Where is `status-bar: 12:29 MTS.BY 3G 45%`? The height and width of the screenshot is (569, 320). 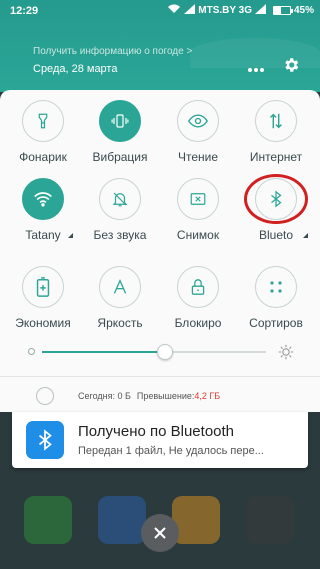
status-bar: 12:29 MTS.BY 3G 45% is located at coordinates (160, 11).